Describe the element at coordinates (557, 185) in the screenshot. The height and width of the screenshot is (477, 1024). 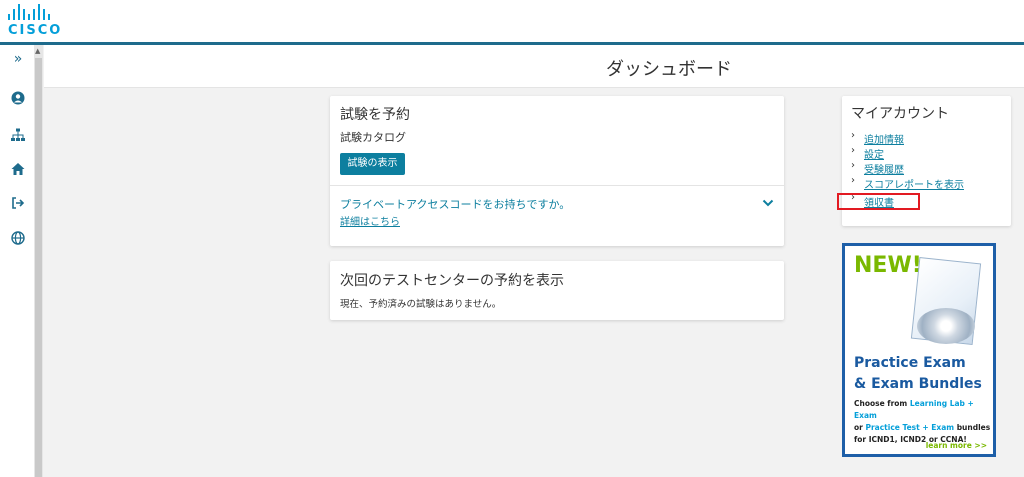
I see `card-divider` at that location.